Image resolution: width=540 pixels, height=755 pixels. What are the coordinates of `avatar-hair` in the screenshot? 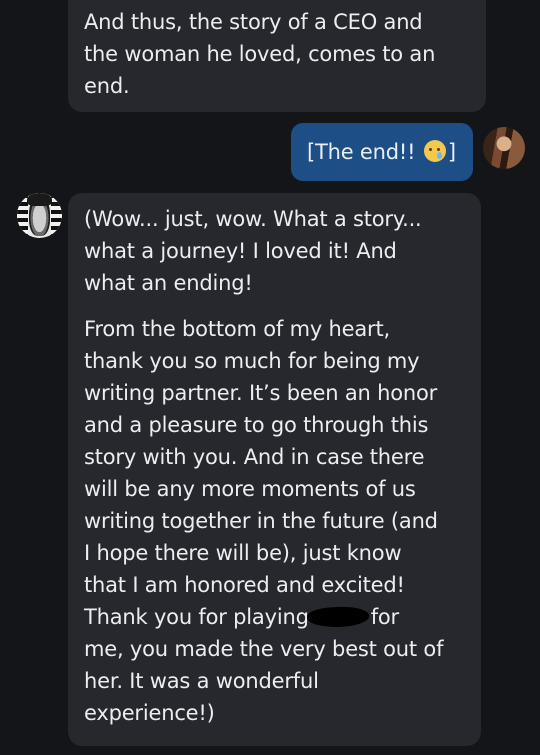 It's located at (39, 199).